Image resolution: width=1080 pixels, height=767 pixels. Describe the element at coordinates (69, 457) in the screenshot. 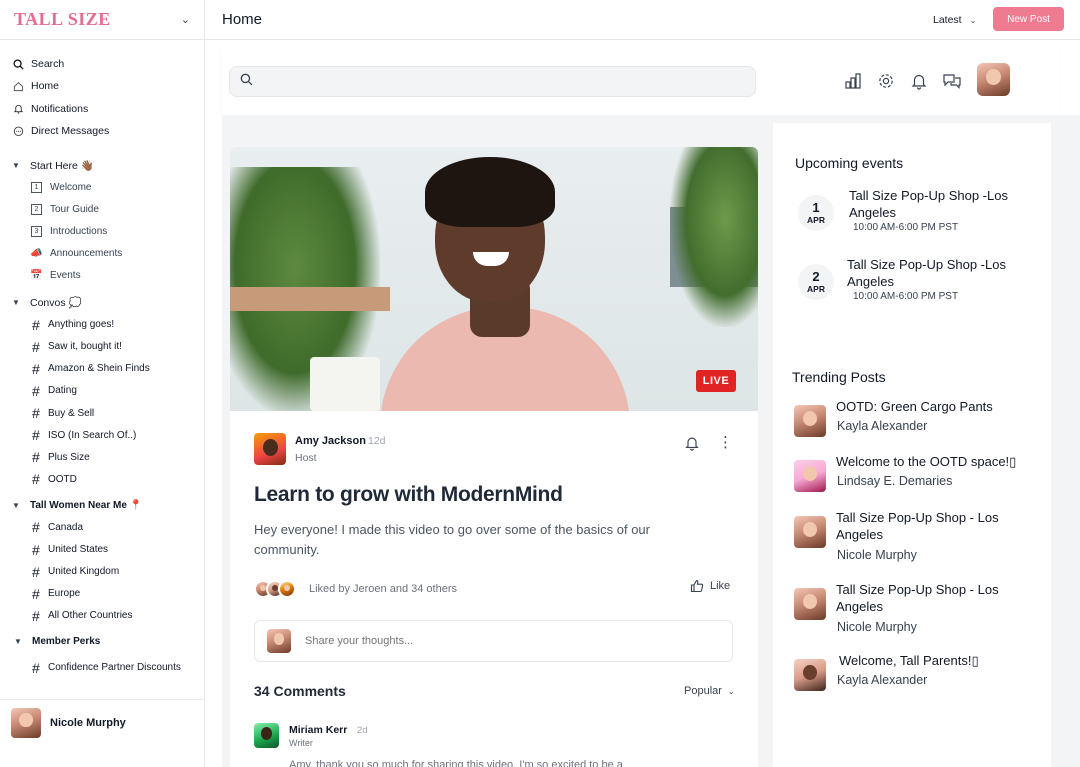

I see `channel-label: Plus Size` at that location.